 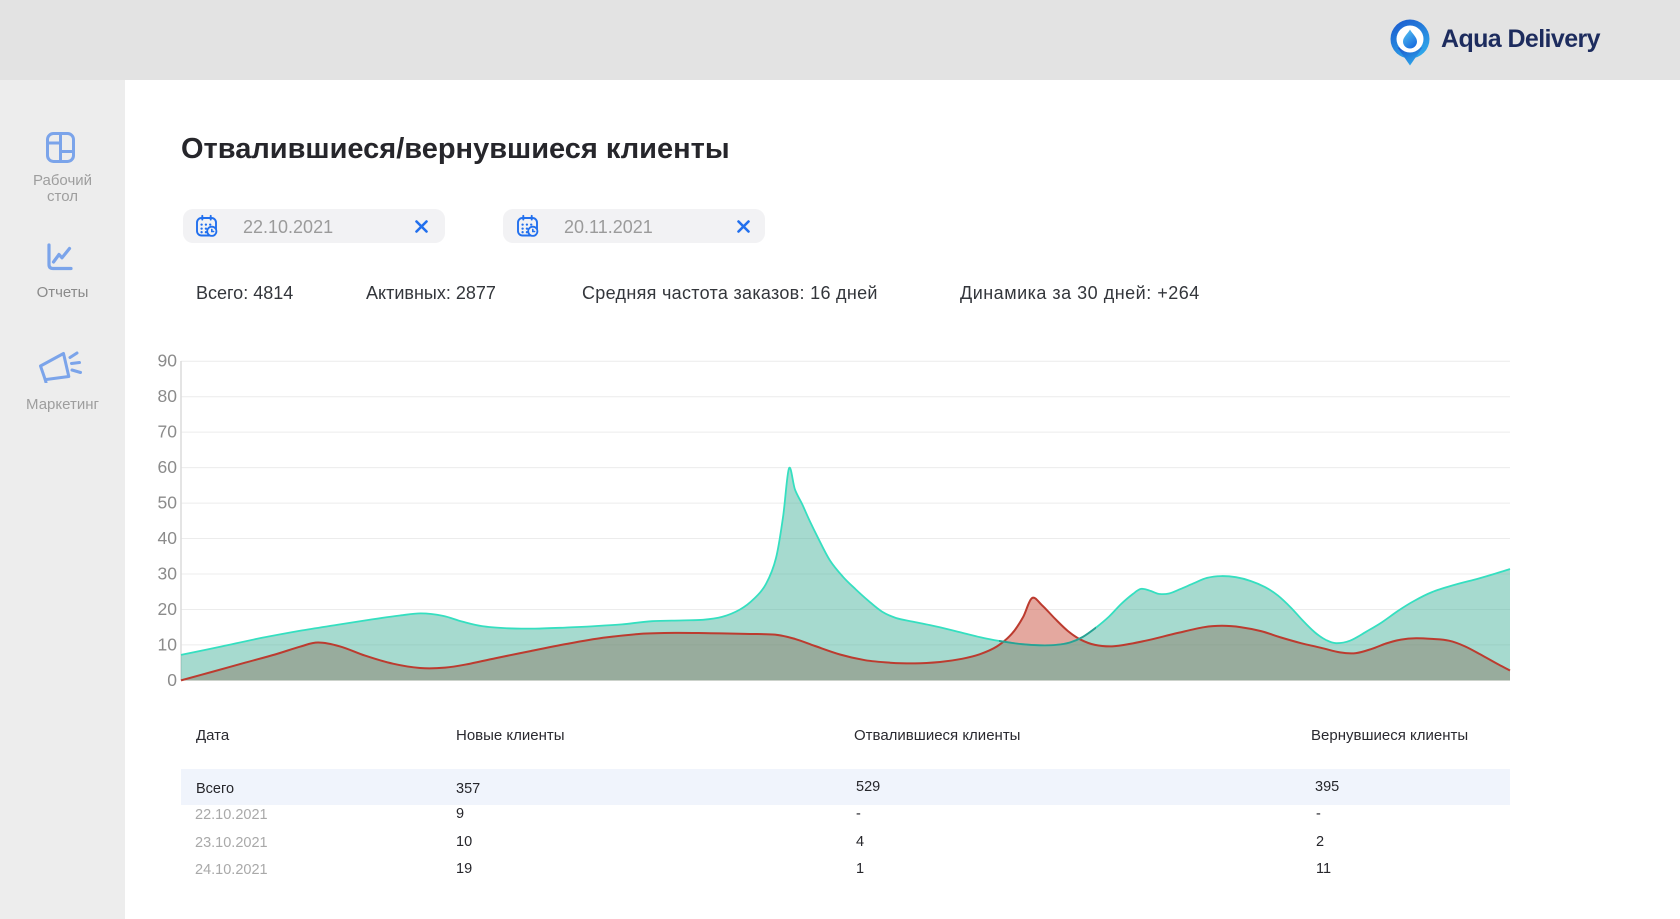 I want to click on svg-text: 0, so click(x=172, y=680).